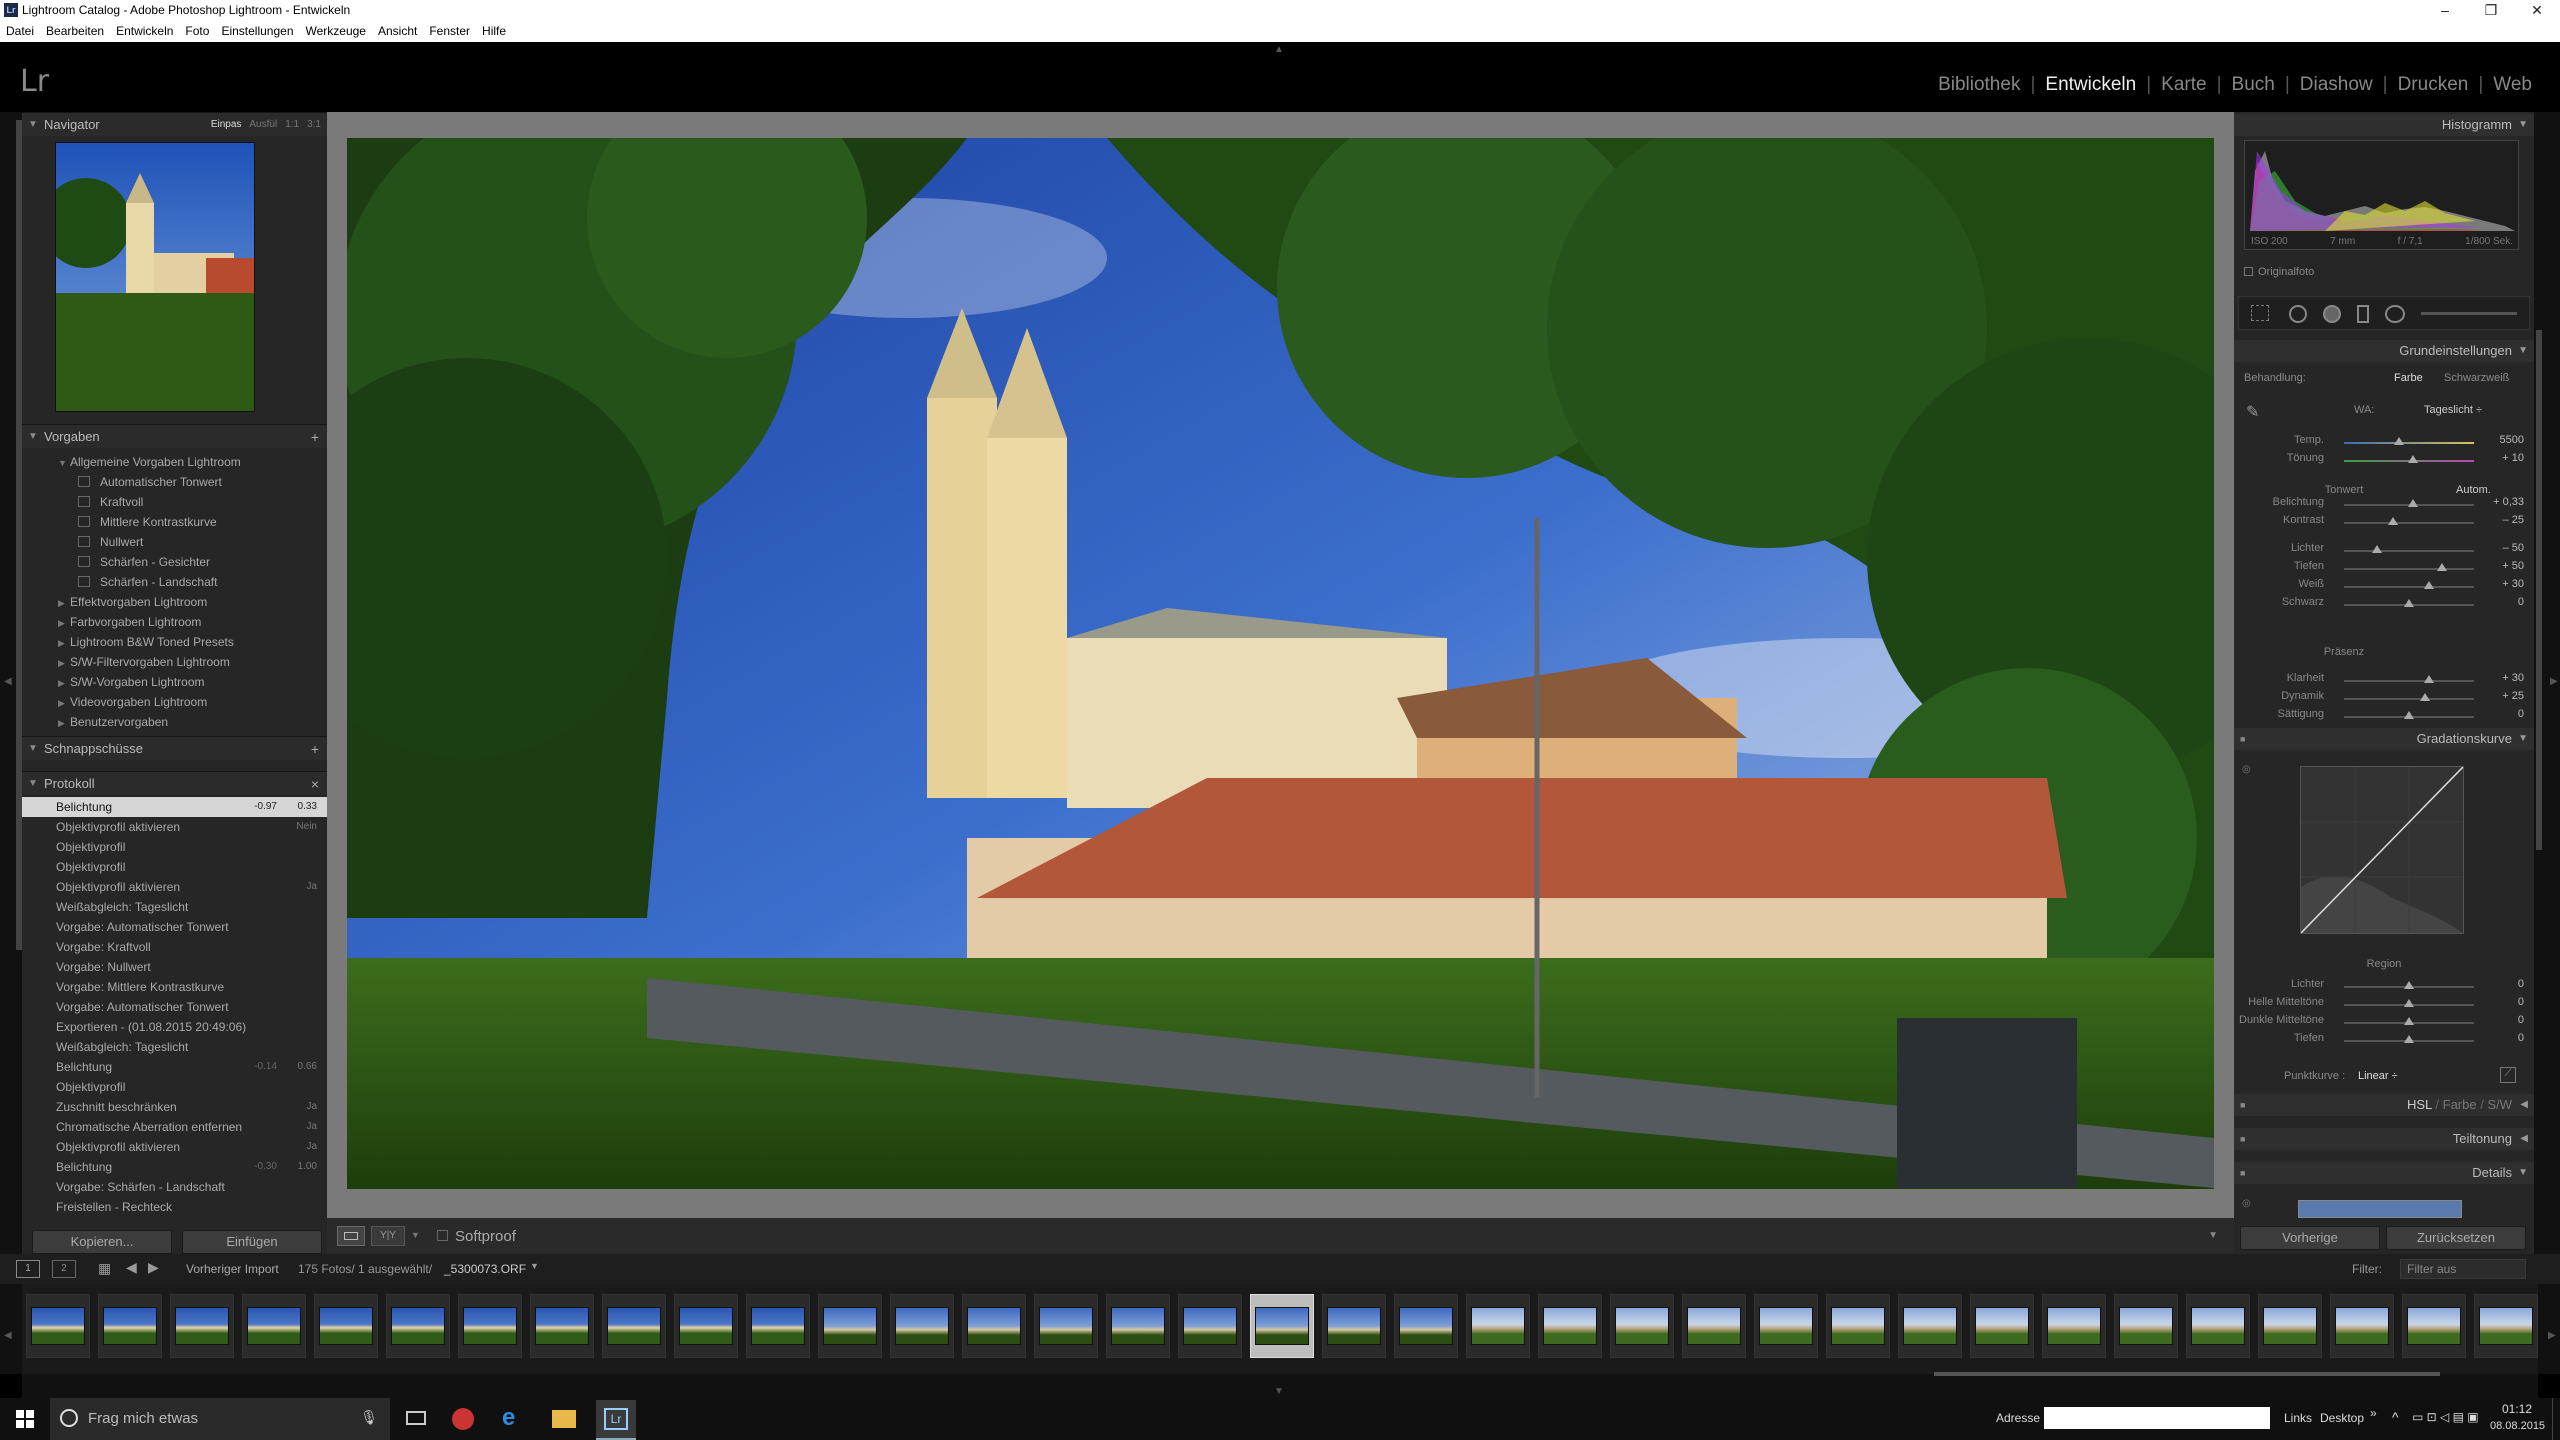 This screenshot has height=1440, width=2560. Describe the element at coordinates (442, 1235) in the screenshot. I see `softproof-checkbox` at that location.